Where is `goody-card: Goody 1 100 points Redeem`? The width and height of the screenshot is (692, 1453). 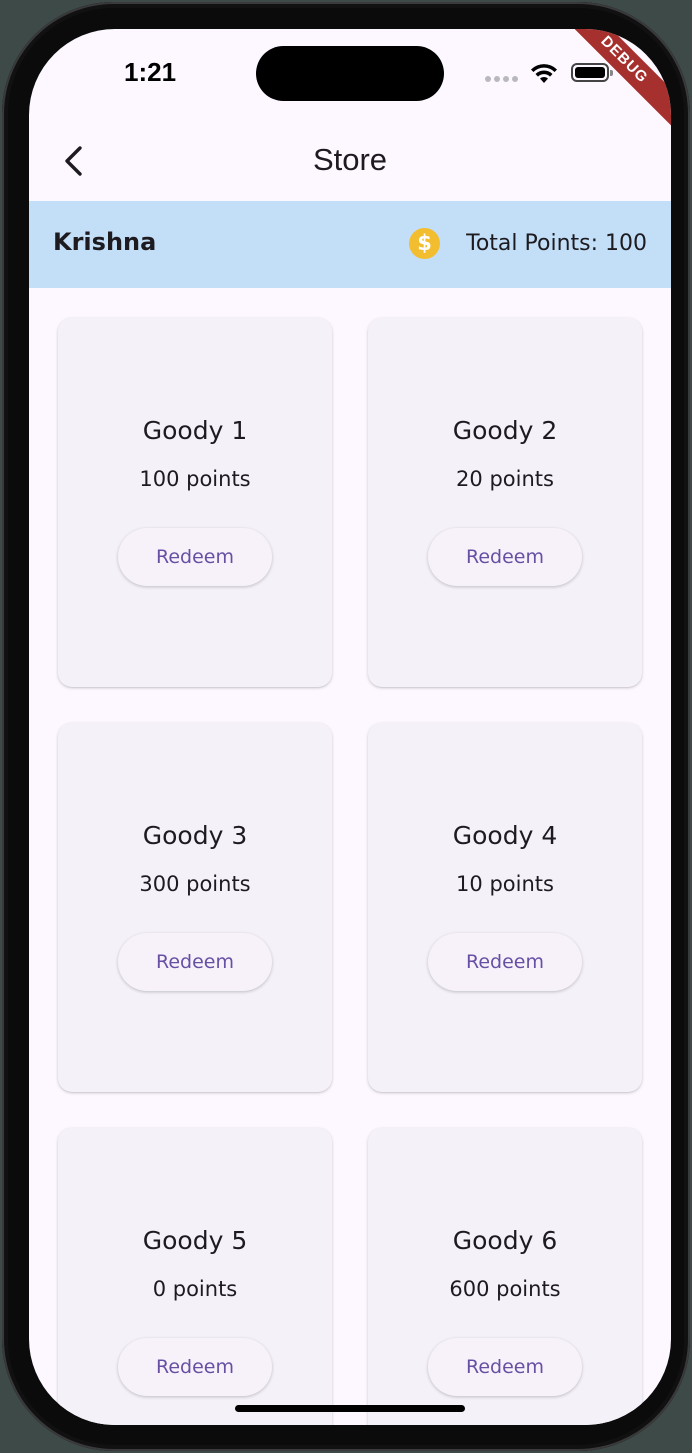
goody-card: Goody 1 100 points Redeem is located at coordinates (195, 502).